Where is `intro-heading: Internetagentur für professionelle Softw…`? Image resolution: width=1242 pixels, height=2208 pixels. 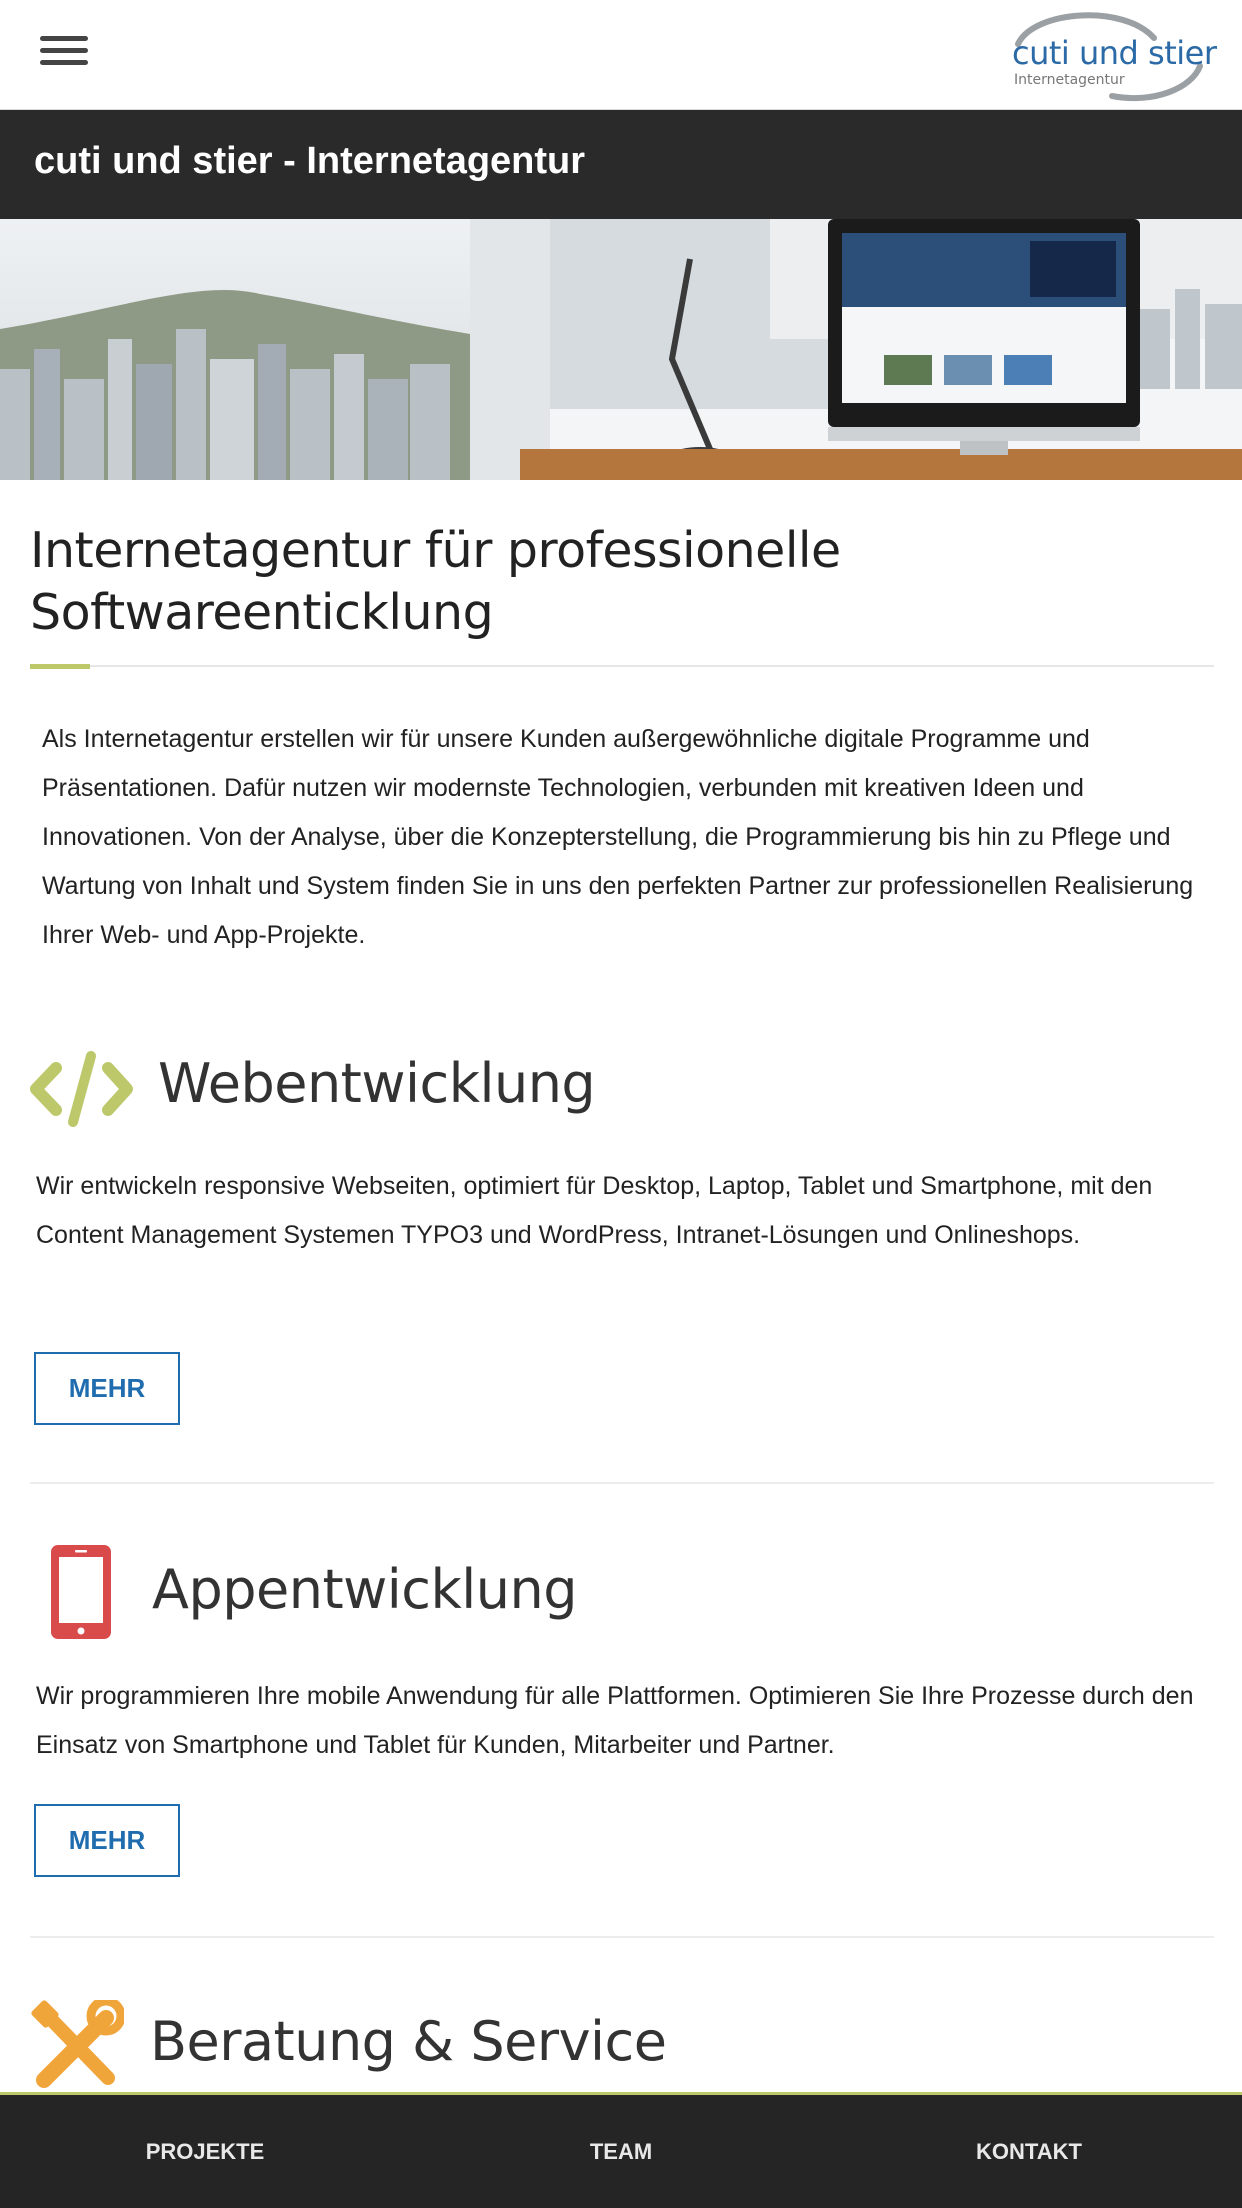 intro-heading: Internetagentur für professionelle Softw… is located at coordinates (620, 582).